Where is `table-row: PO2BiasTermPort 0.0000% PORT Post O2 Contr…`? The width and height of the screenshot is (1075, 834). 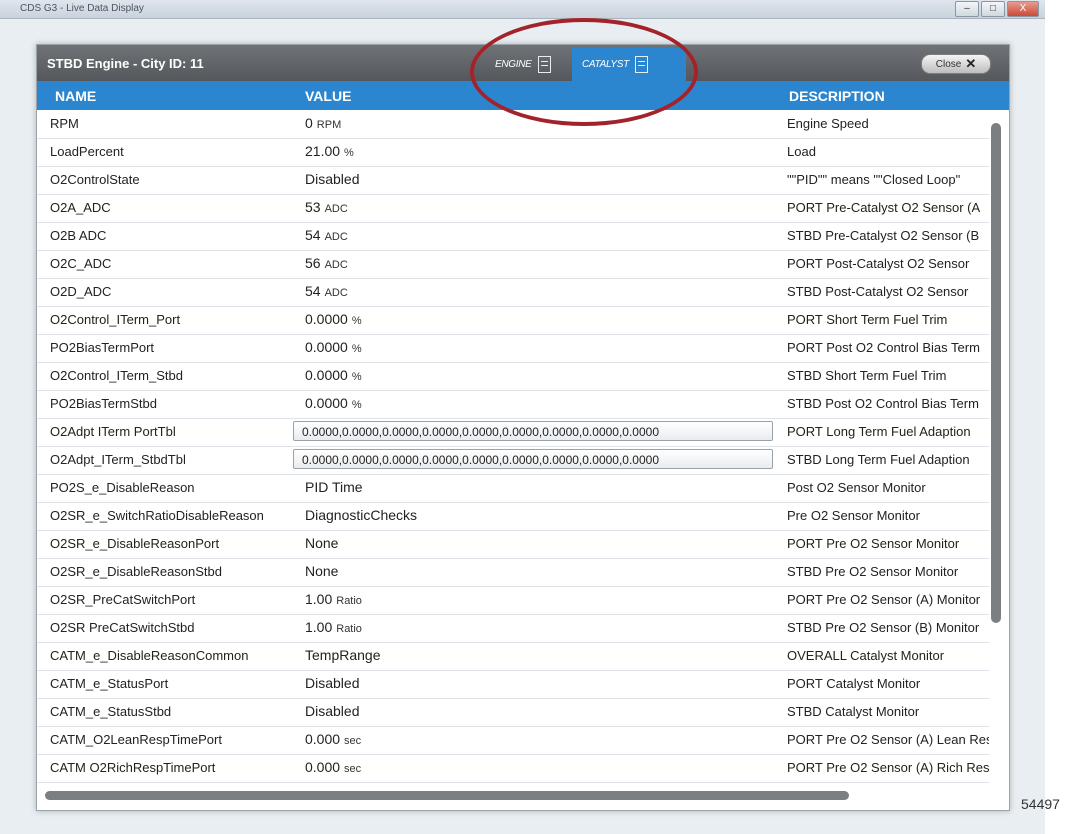
table-row: PO2BiasTermPort 0.0000% PORT Post O2 Contr… is located at coordinates (513, 348).